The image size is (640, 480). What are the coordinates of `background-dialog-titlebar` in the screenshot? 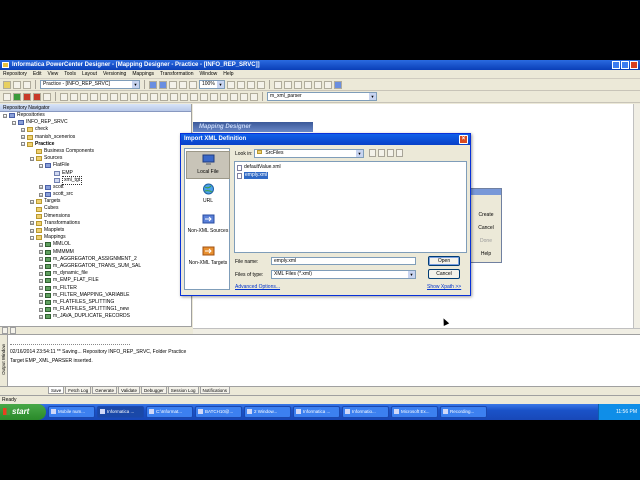 It's located at (486, 192).